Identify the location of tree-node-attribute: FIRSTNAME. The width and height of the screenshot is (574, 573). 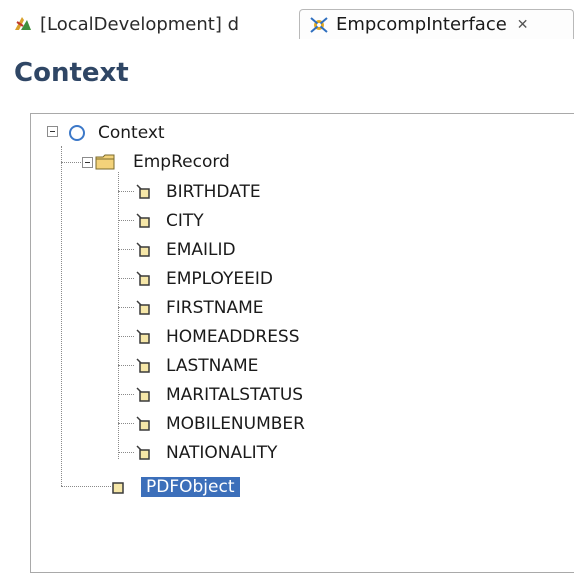
(200, 308).